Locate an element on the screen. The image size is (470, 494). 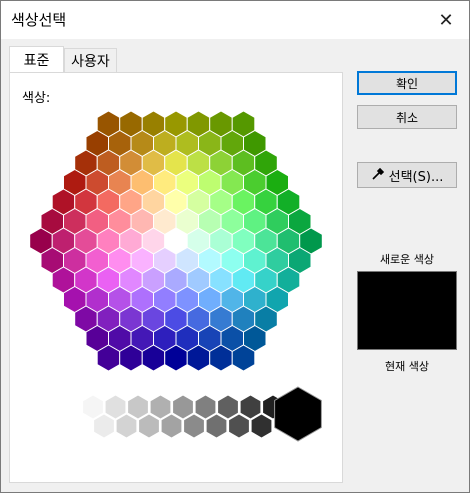
grayscale-swatch-row is located at coordinates (183, 416).